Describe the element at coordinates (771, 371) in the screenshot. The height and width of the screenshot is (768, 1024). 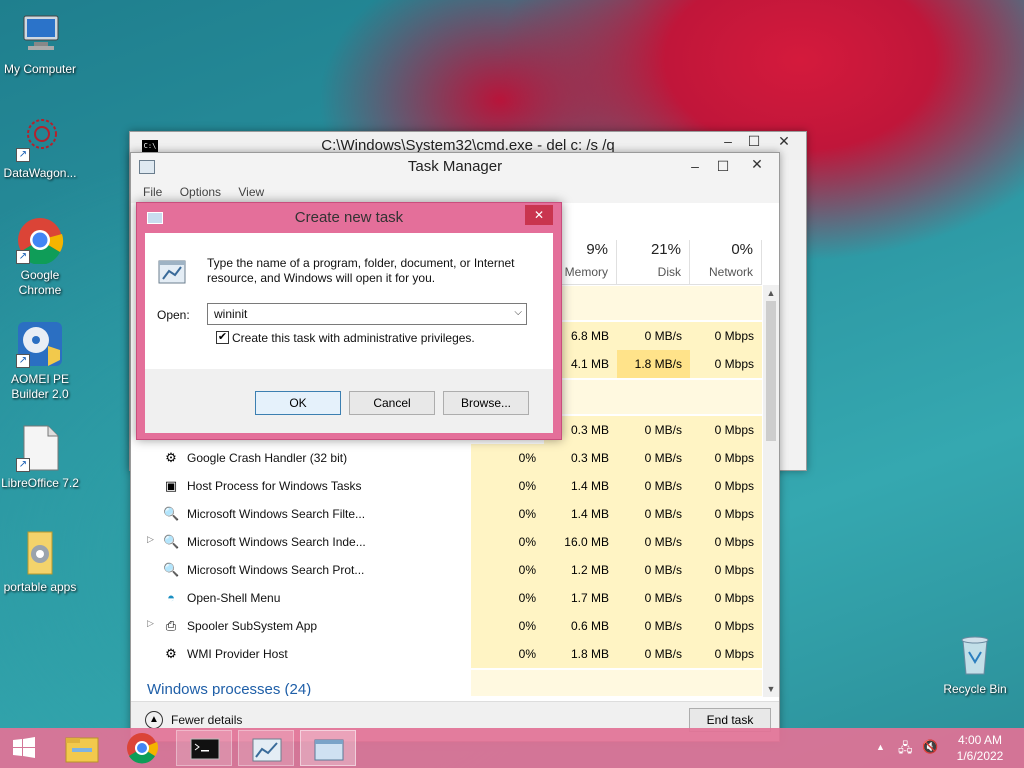
I see `scroll-thumb` at that location.